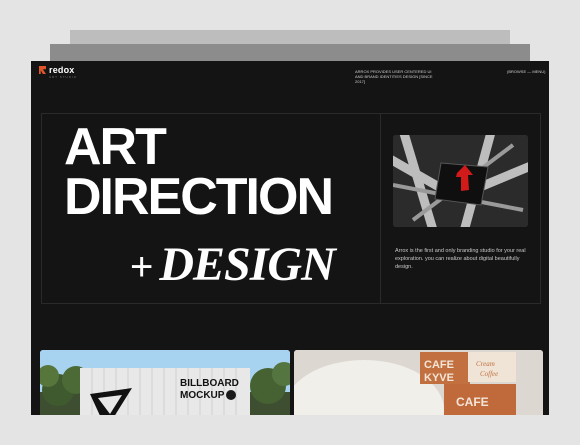 This screenshot has height=445, width=580. Describe the element at coordinates (202, 395) in the screenshot. I see `billboard-line2: MOCKUP` at that location.